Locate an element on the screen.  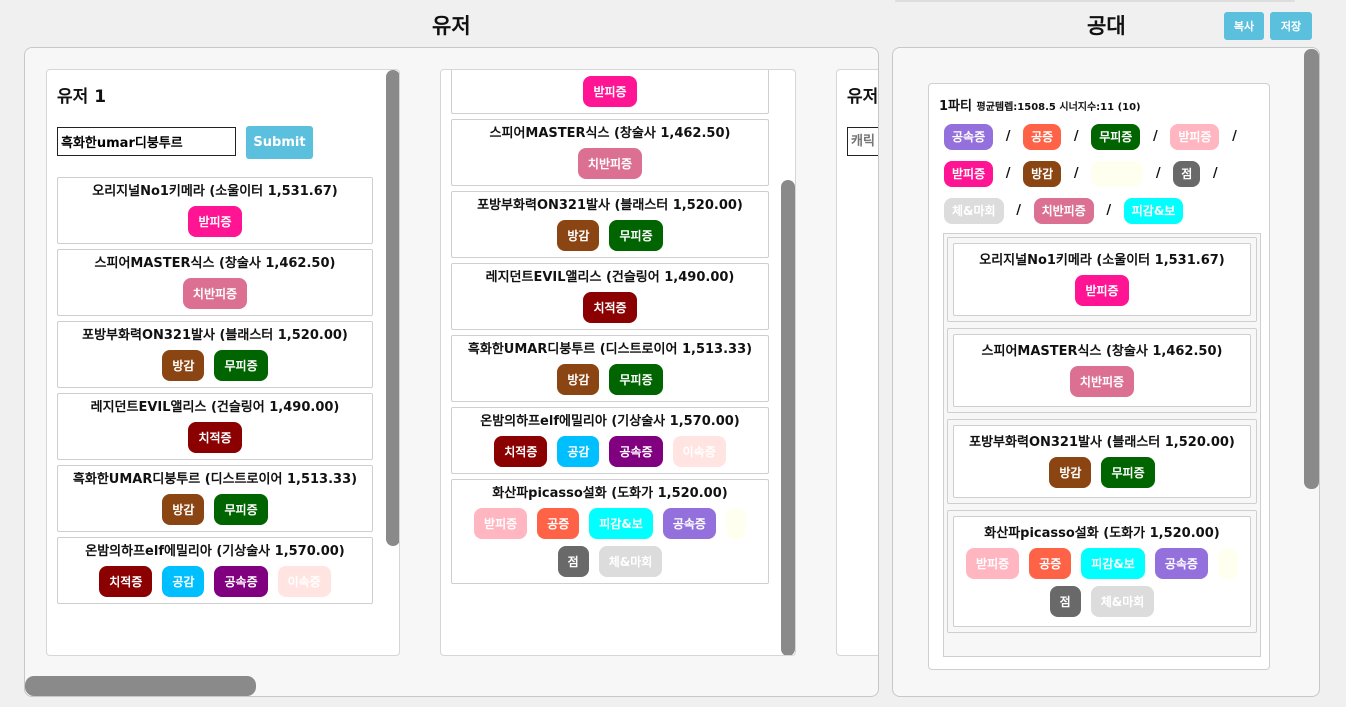
character-item: 받피증 is located at coordinates (610, 92).